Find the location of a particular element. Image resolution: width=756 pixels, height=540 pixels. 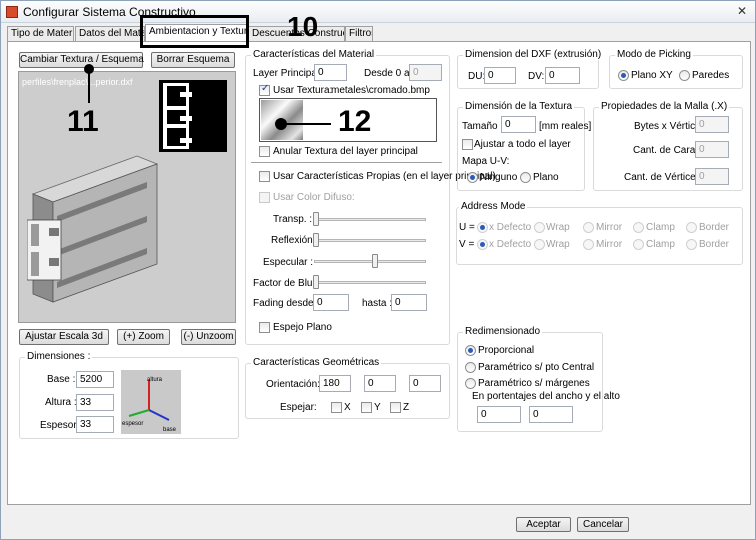

override-texture-checkbox is located at coordinates (264, 151).